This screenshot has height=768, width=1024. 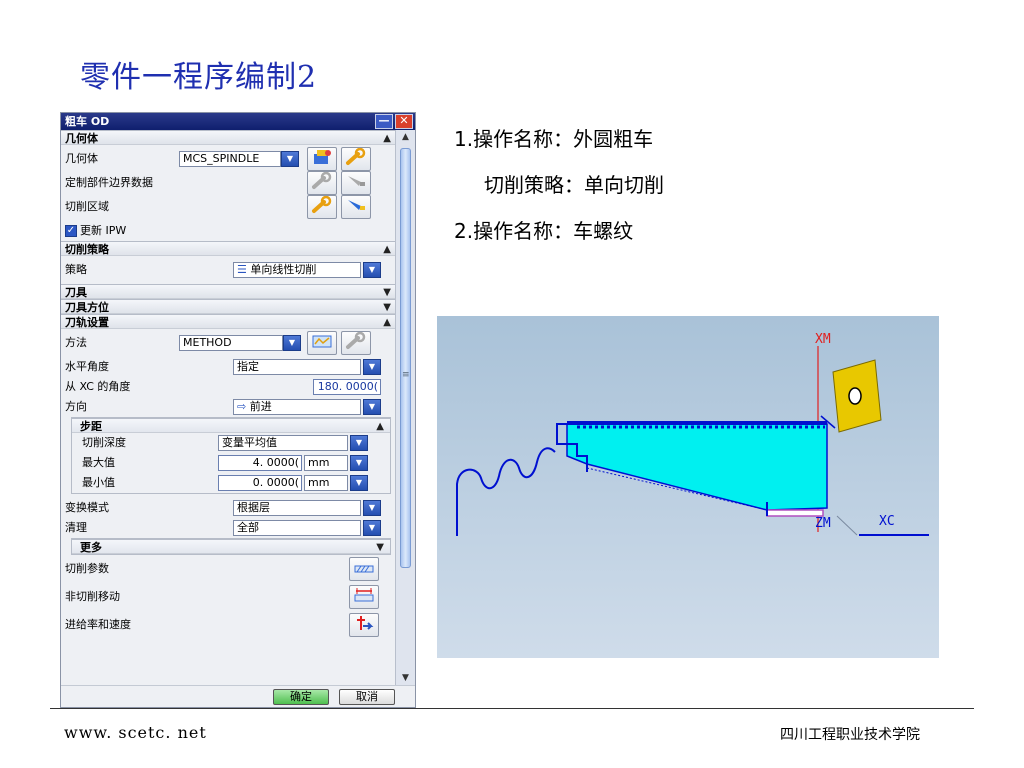 I want to click on new-method-button, so click(x=322, y=343).